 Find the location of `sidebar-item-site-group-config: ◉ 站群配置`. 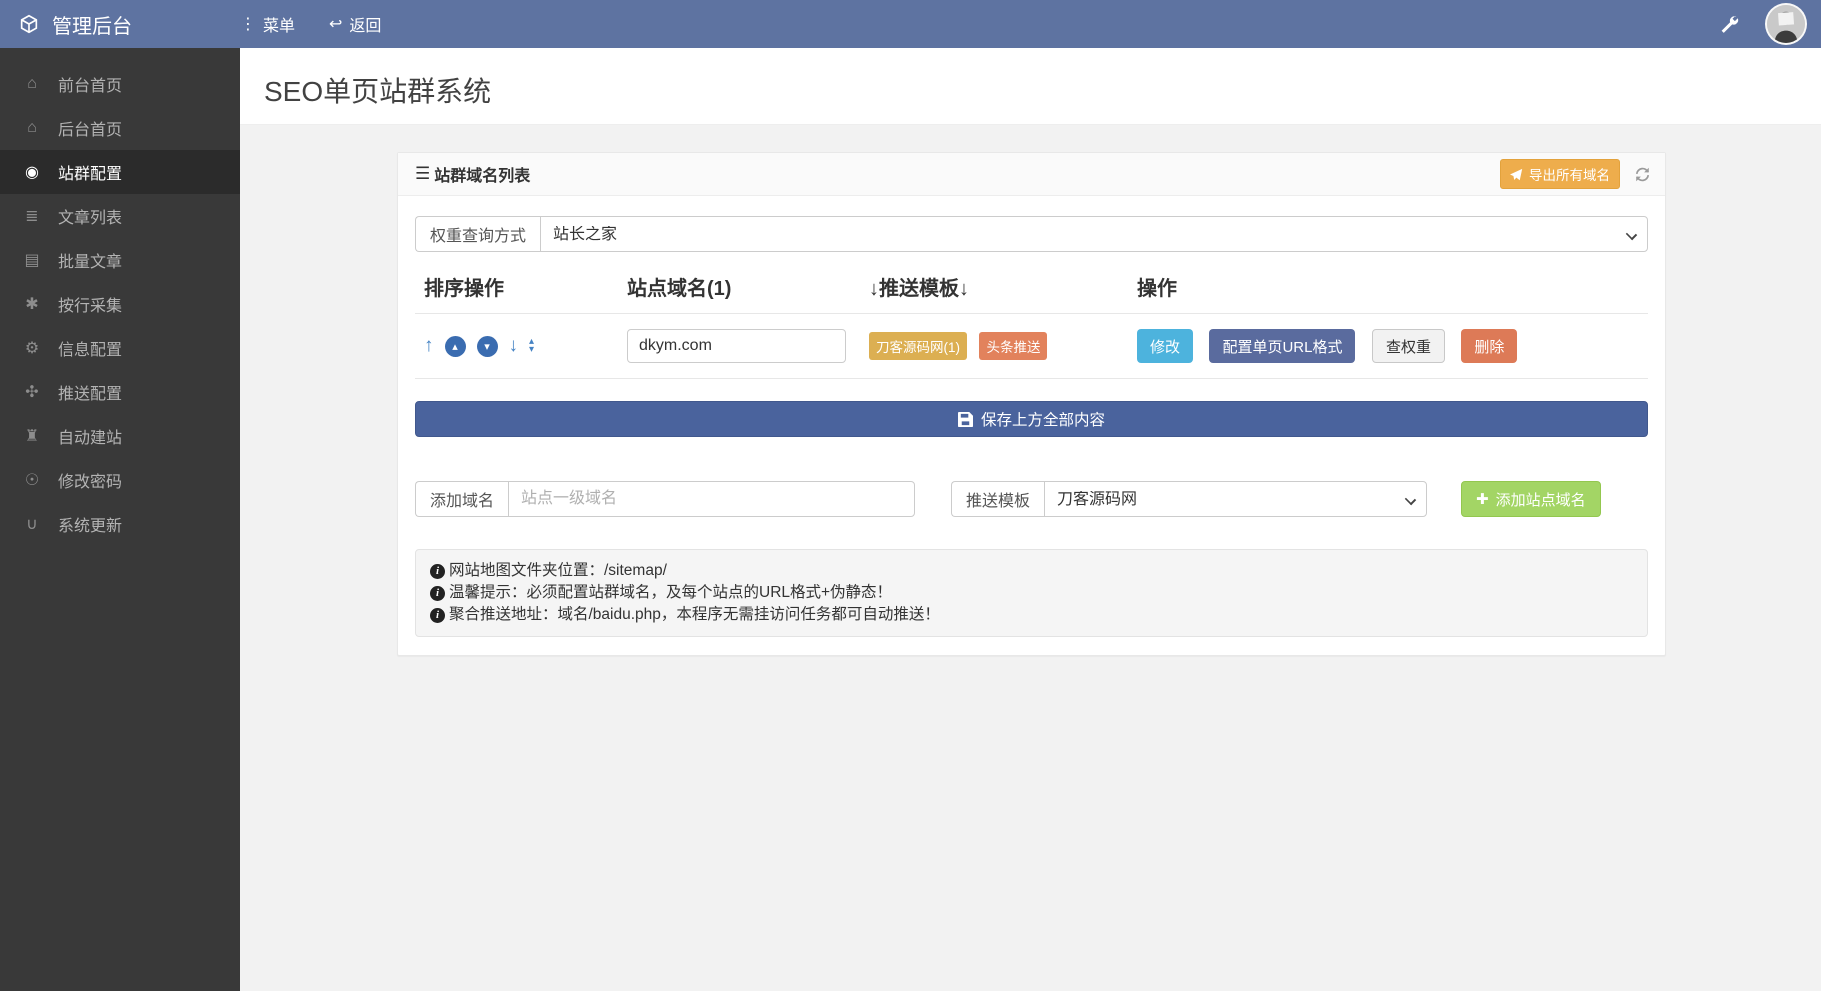

sidebar-item-site-group-config: ◉ 站群配置 is located at coordinates (120, 172).